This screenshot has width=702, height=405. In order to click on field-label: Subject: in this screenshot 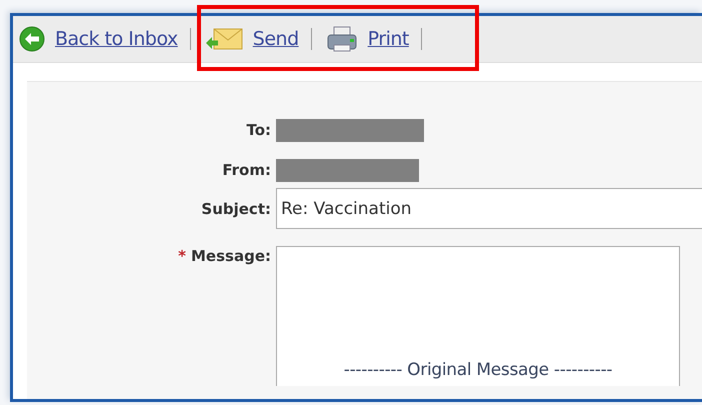, I will do `click(236, 209)`.